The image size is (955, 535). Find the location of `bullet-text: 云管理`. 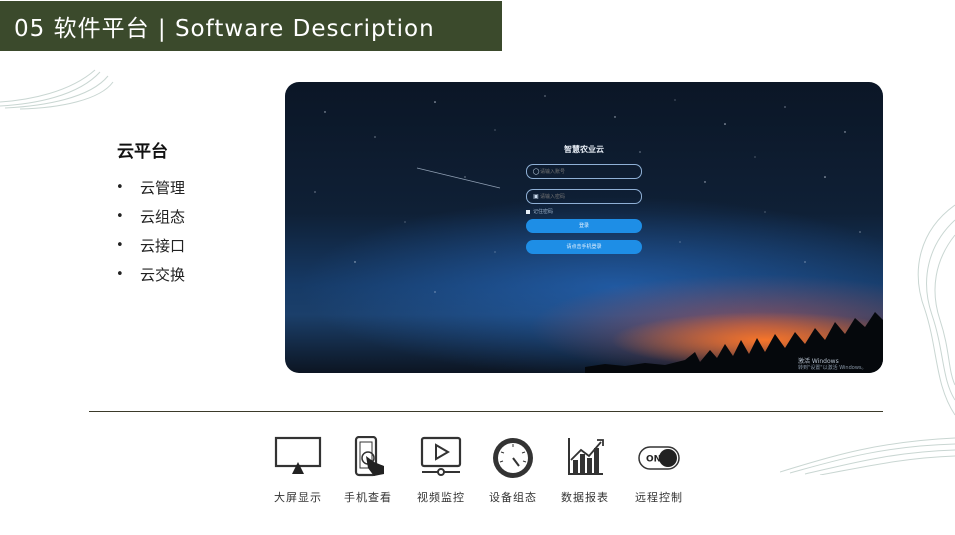

bullet-text: 云管理 is located at coordinates (163, 188).